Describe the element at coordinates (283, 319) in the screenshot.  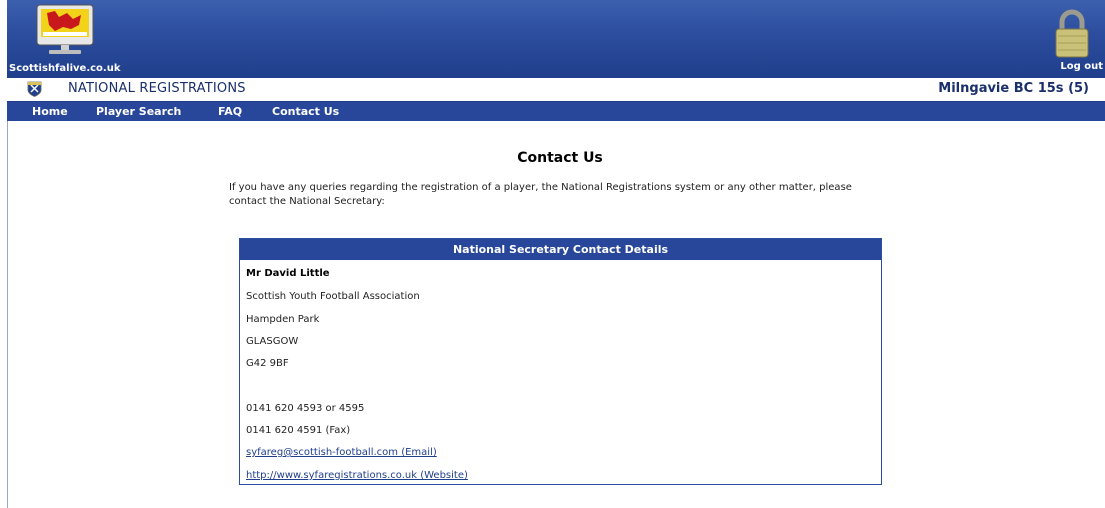
I see `contact-address-line: Hampden Park` at that location.